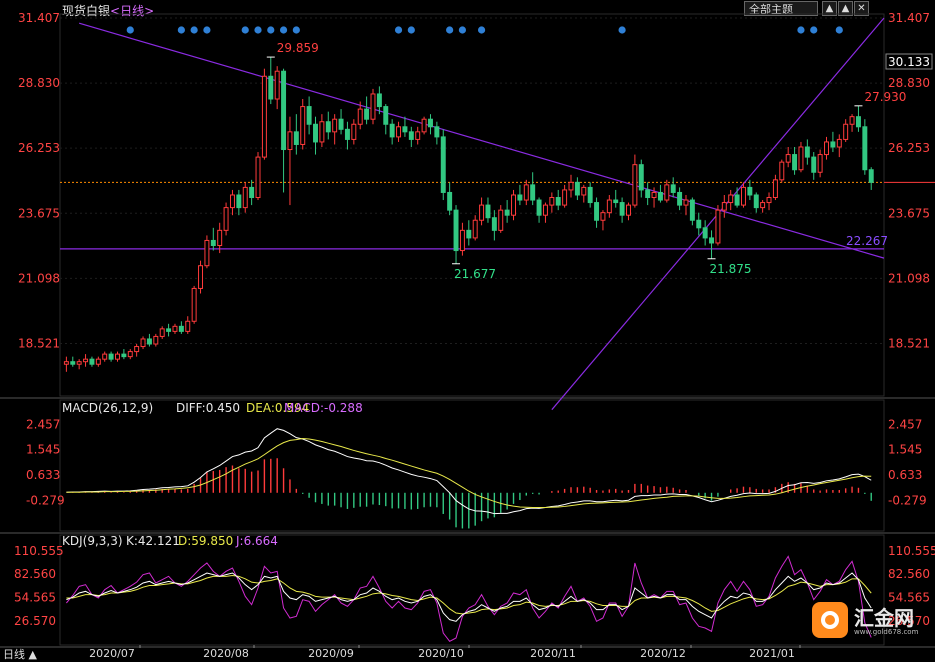 The height and width of the screenshot is (662, 935). Describe the element at coordinates (907, 501) in the screenshot. I see `macd-tick-label-right: -0.279` at that location.